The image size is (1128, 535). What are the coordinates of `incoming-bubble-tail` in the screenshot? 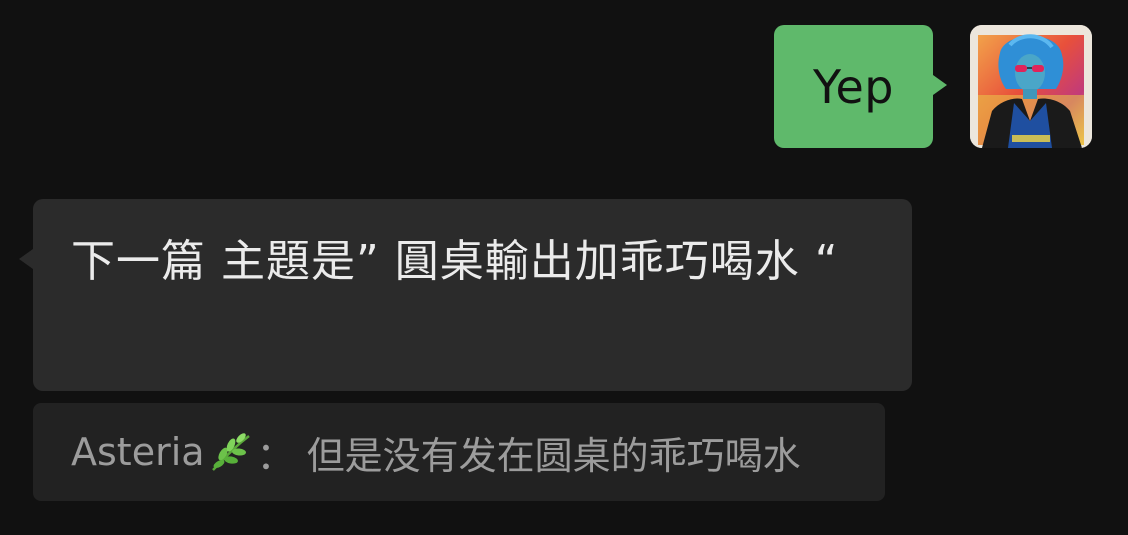 It's located at (26, 259).